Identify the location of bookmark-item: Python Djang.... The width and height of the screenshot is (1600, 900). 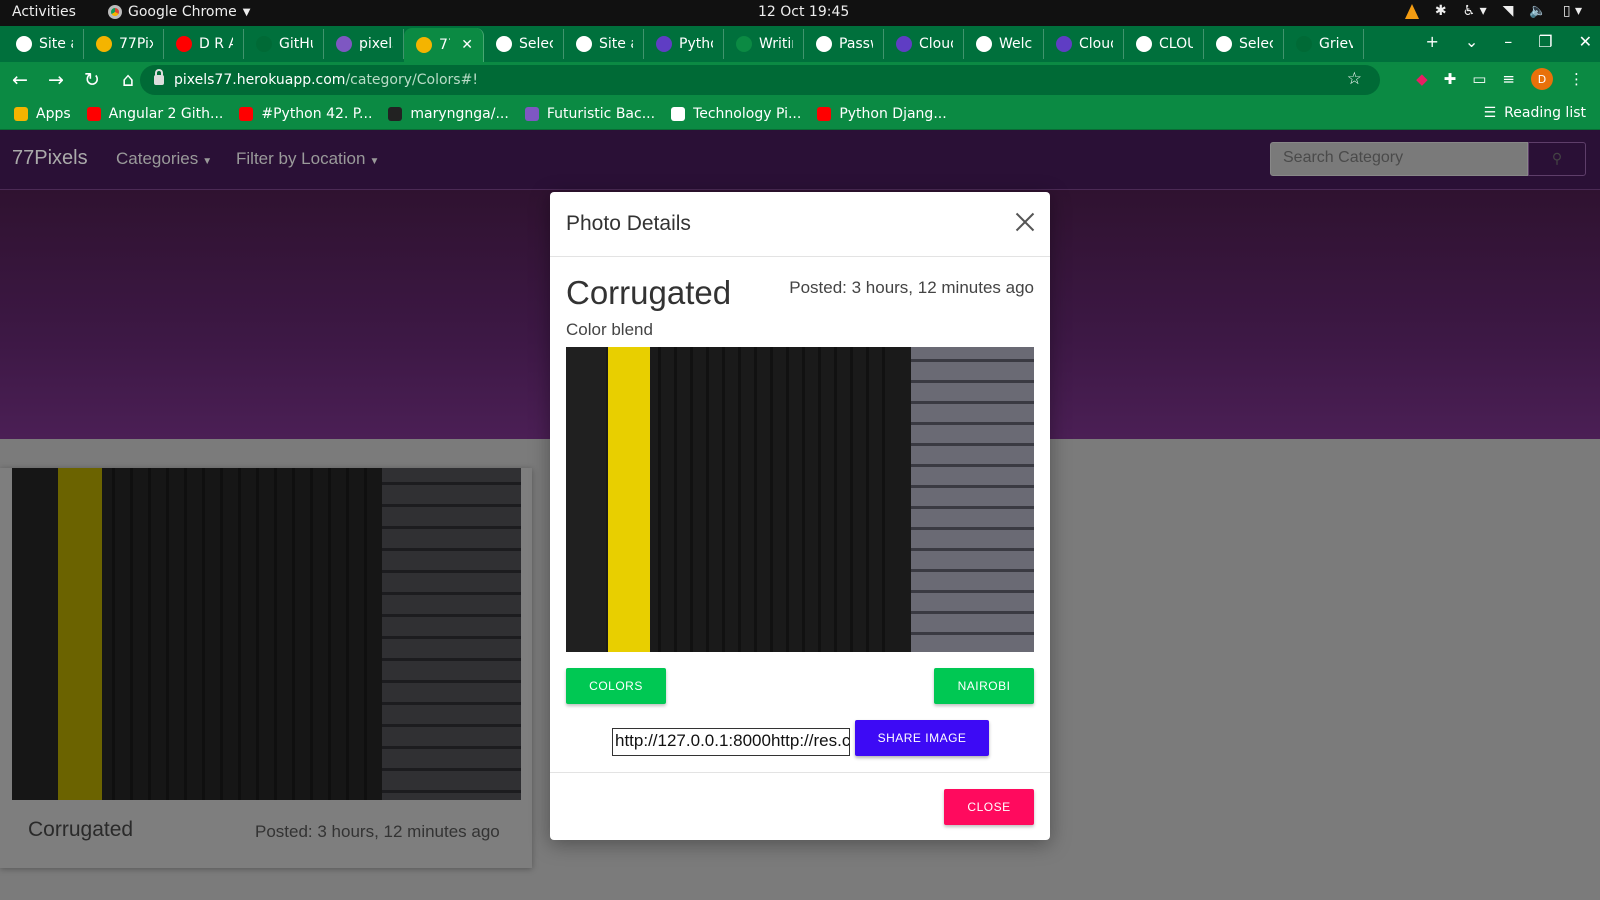
(882, 114).